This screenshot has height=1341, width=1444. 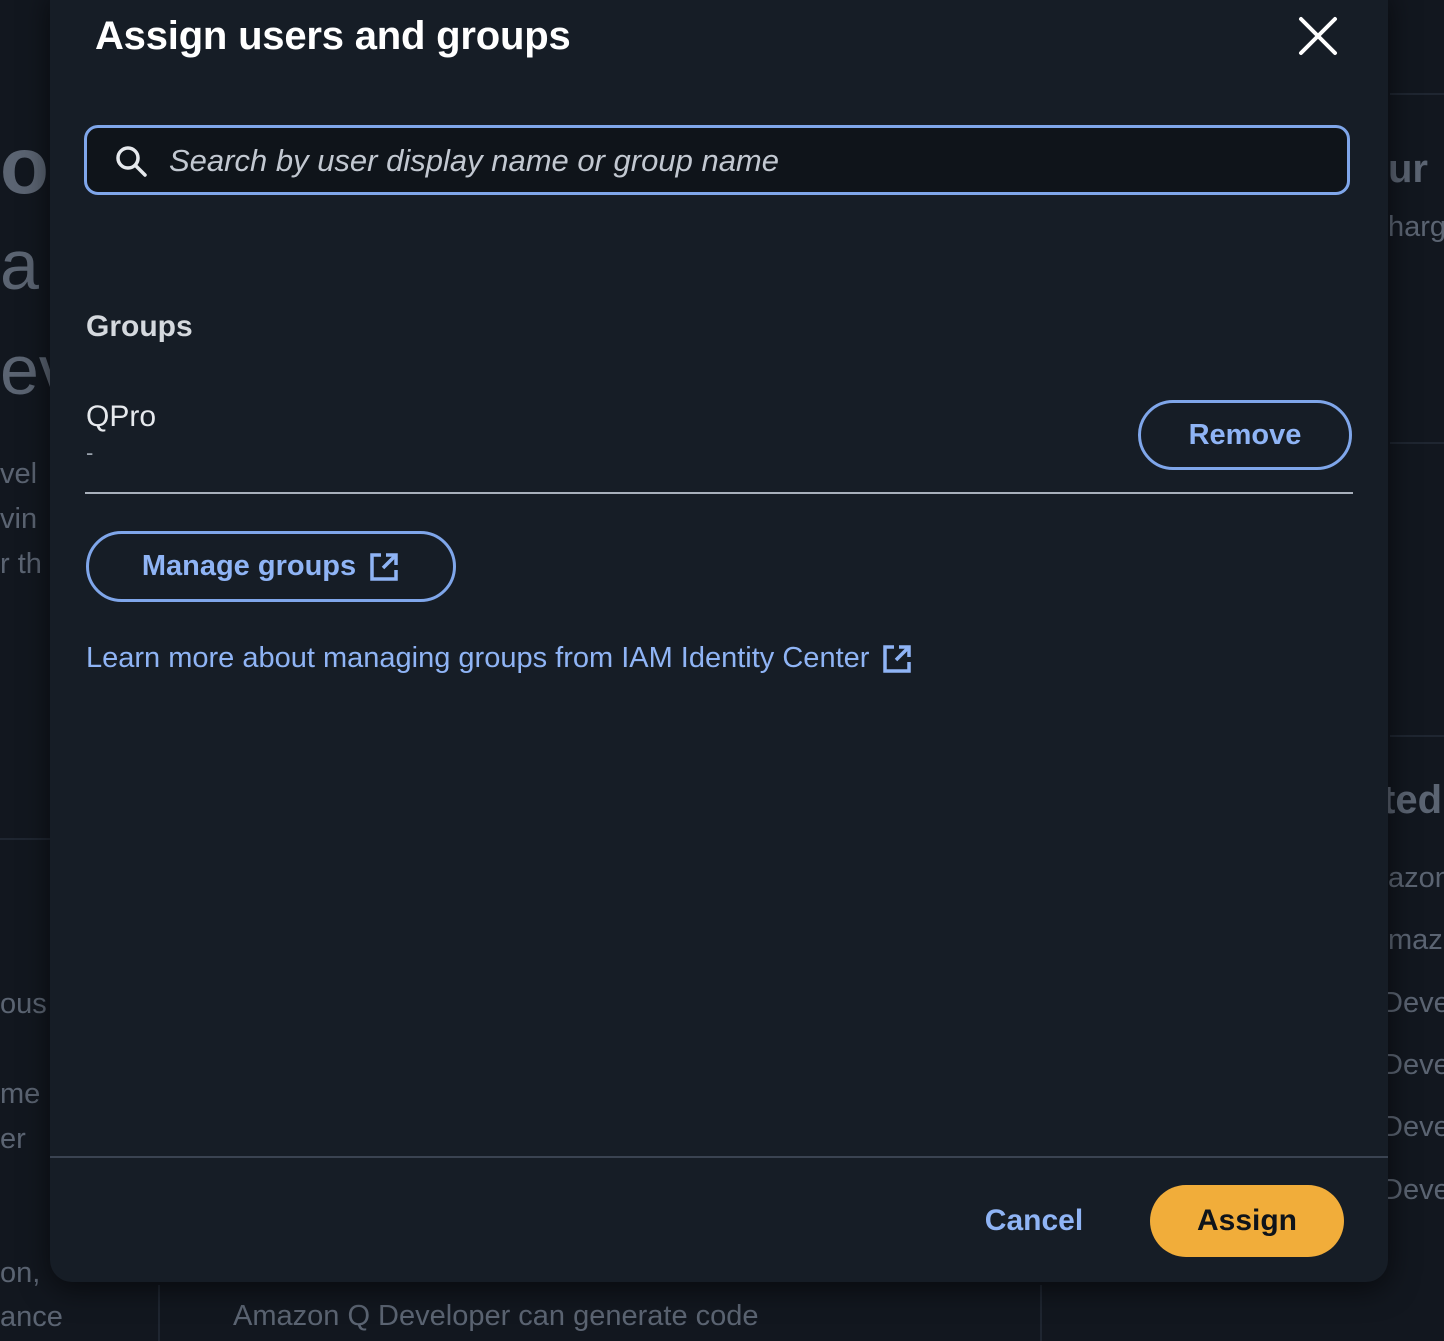 What do you see at coordinates (20, 1273) in the screenshot?
I see `bg-fragment: on,` at bounding box center [20, 1273].